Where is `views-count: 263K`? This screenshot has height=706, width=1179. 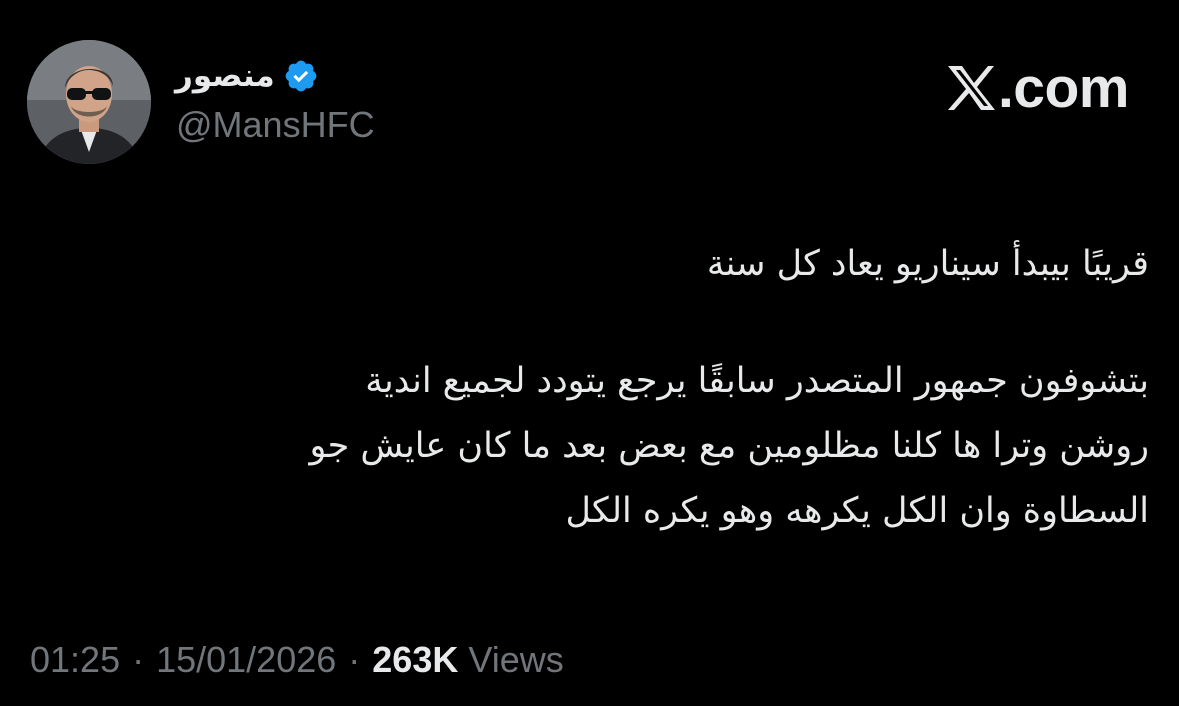
views-count: 263K is located at coordinates (415, 660).